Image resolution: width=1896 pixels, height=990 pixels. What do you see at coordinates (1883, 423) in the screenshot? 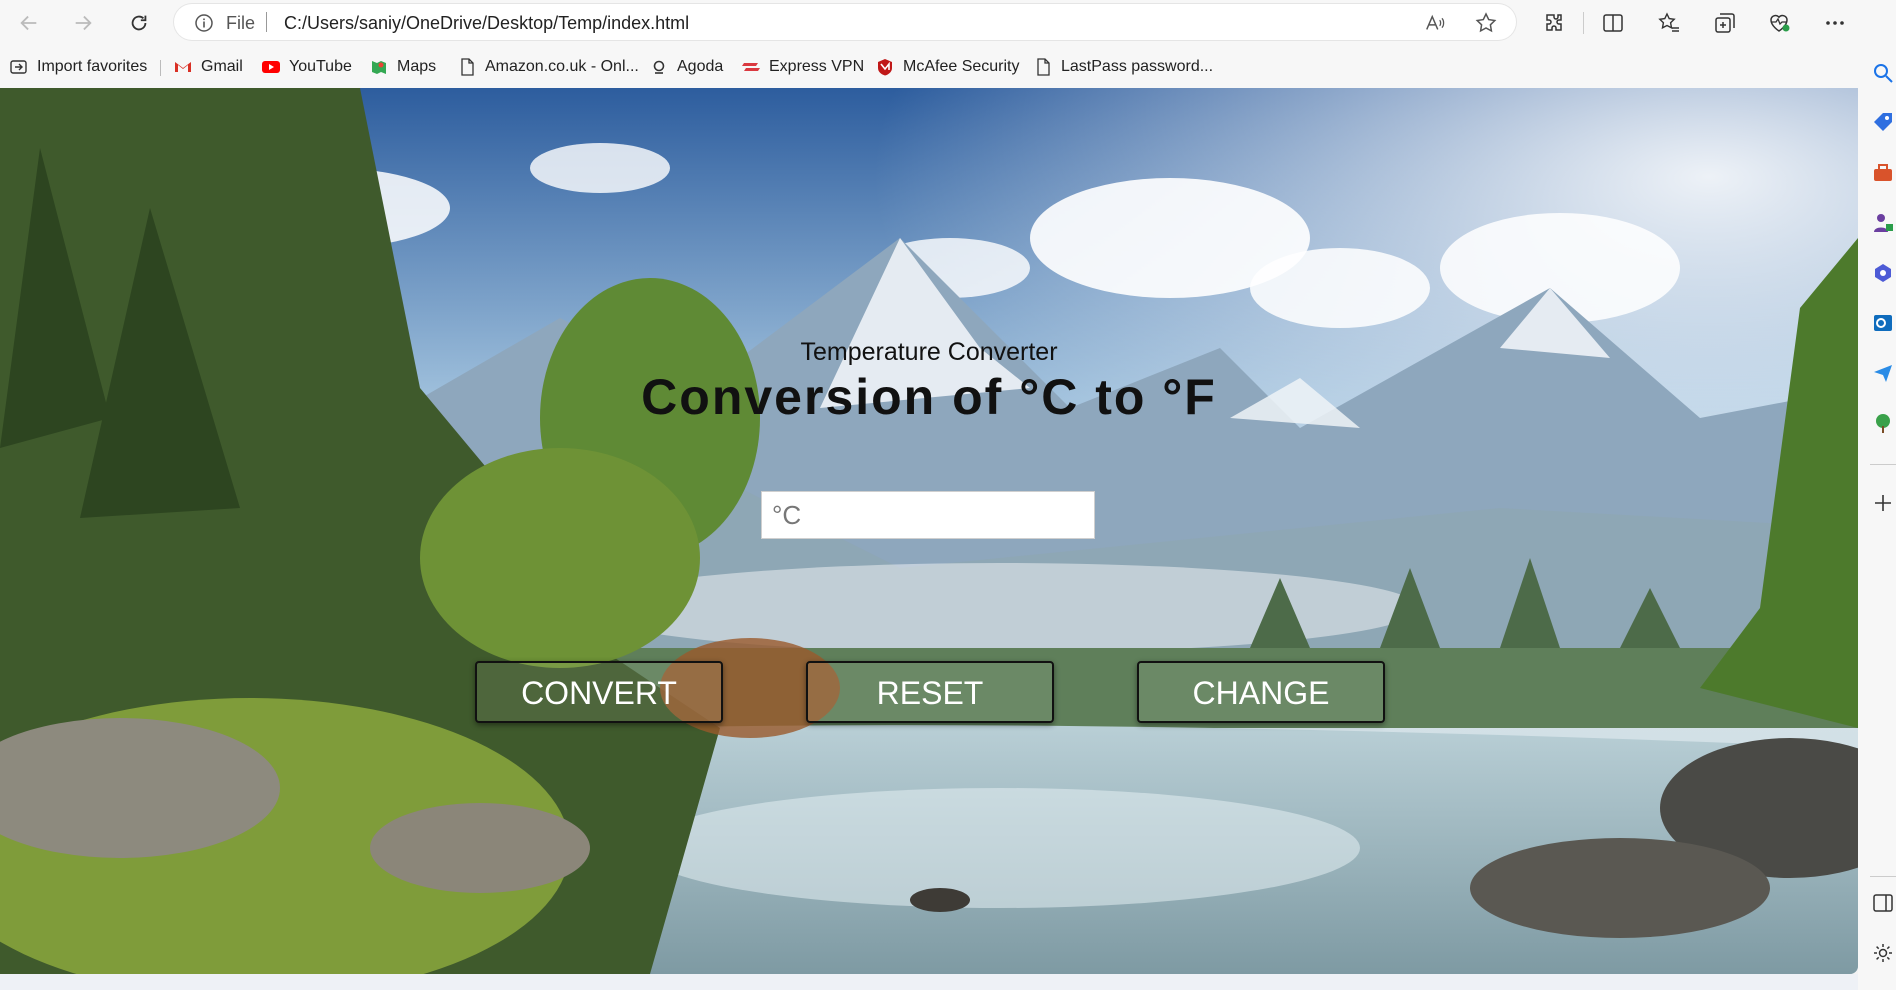
I see `tree-icon` at bounding box center [1883, 423].